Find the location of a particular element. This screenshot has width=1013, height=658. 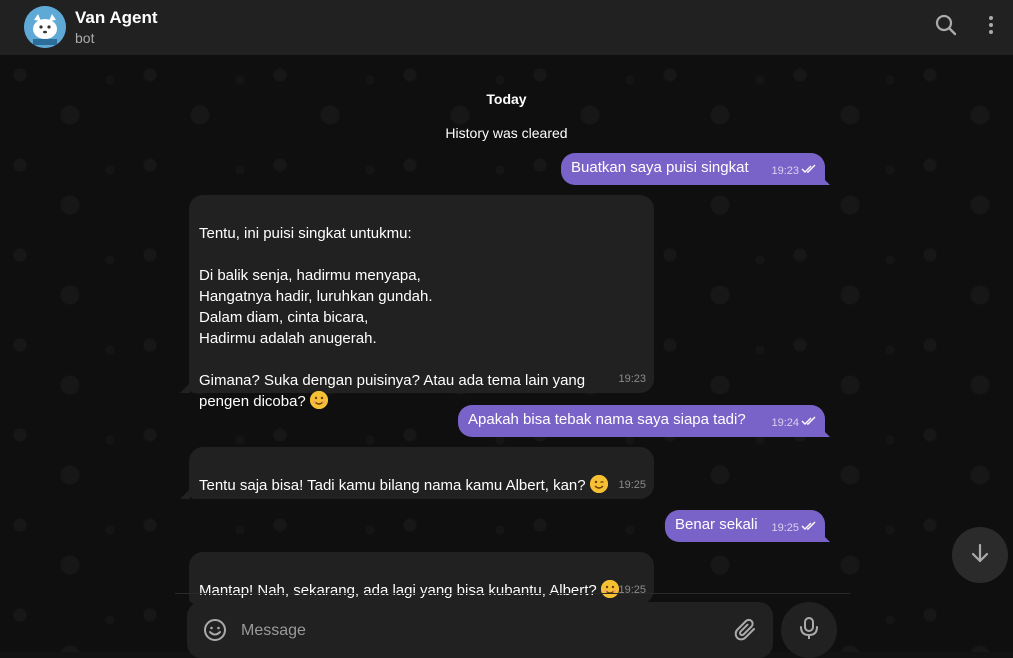

microphone-icon is located at coordinates (809, 630).